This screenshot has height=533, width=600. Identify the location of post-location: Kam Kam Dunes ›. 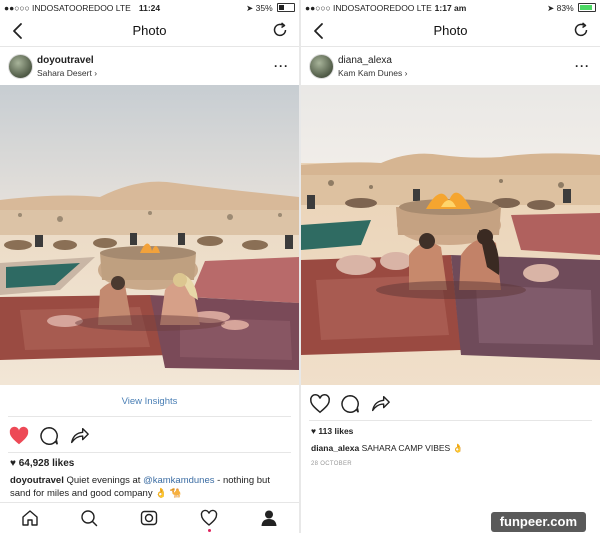
(372, 73).